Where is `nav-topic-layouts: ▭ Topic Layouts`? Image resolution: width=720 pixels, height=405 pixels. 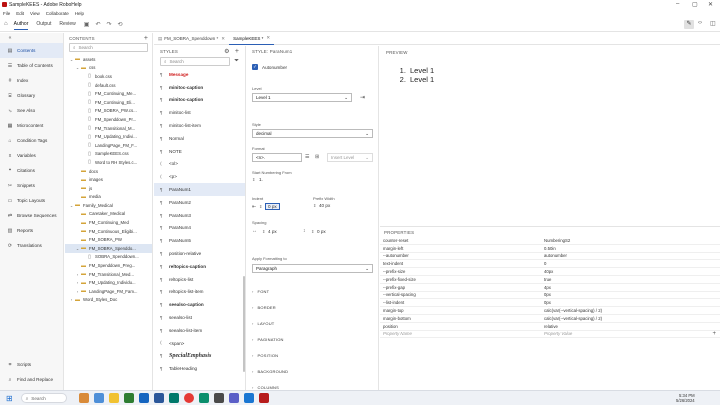 nav-topic-layouts: ▭ Topic Layouts is located at coordinates (31, 200).